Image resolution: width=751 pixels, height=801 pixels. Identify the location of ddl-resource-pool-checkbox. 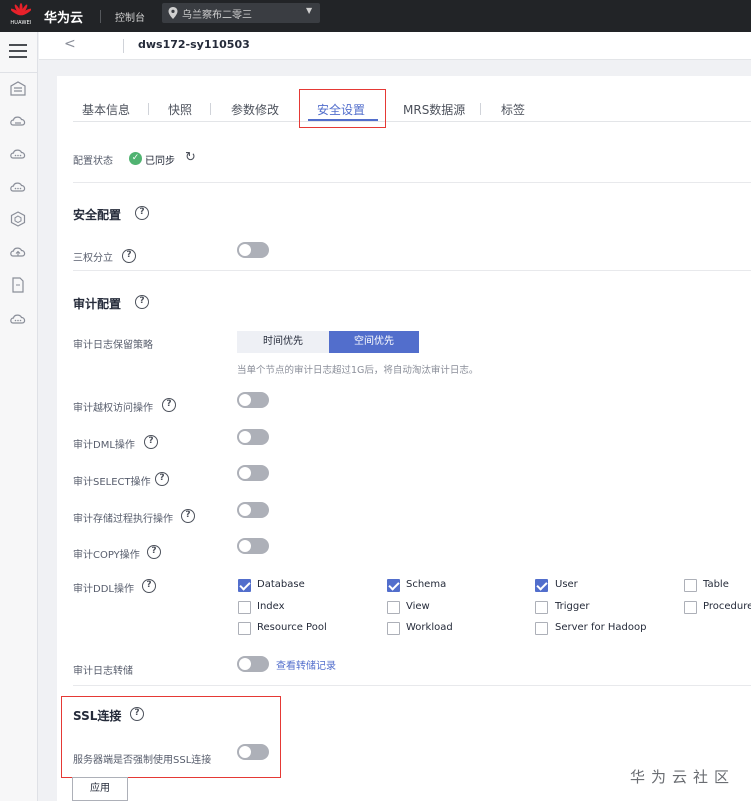
(244, 628).